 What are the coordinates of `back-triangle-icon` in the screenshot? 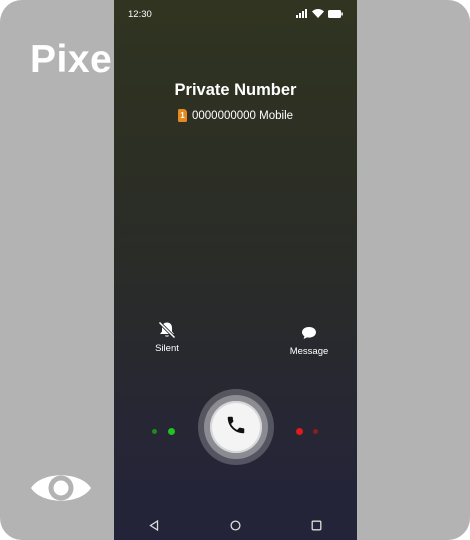 It's located at (154, 525).